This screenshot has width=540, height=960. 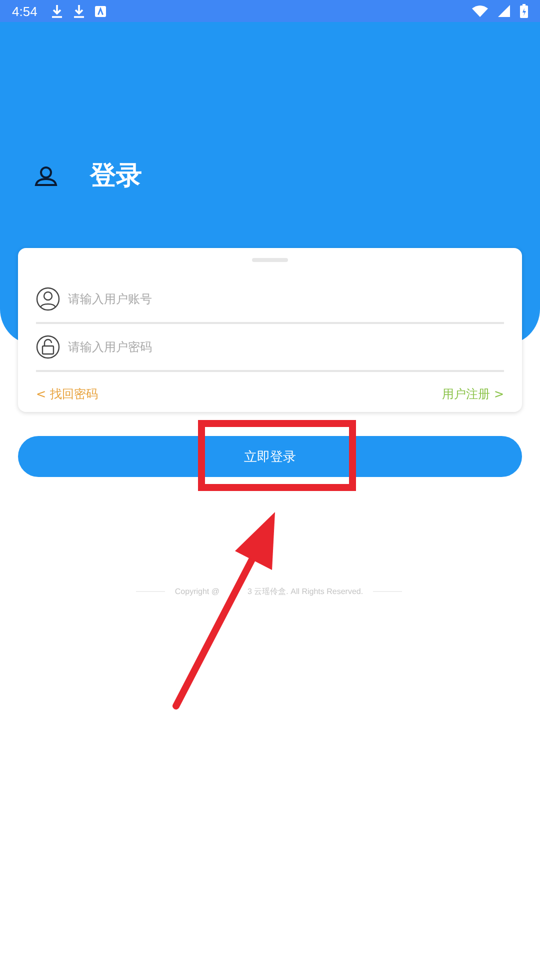 What do you see at coordinates (270, 456) in the screenshot?
I see `login-button: 立即登录` at bounding box center [270, 456].